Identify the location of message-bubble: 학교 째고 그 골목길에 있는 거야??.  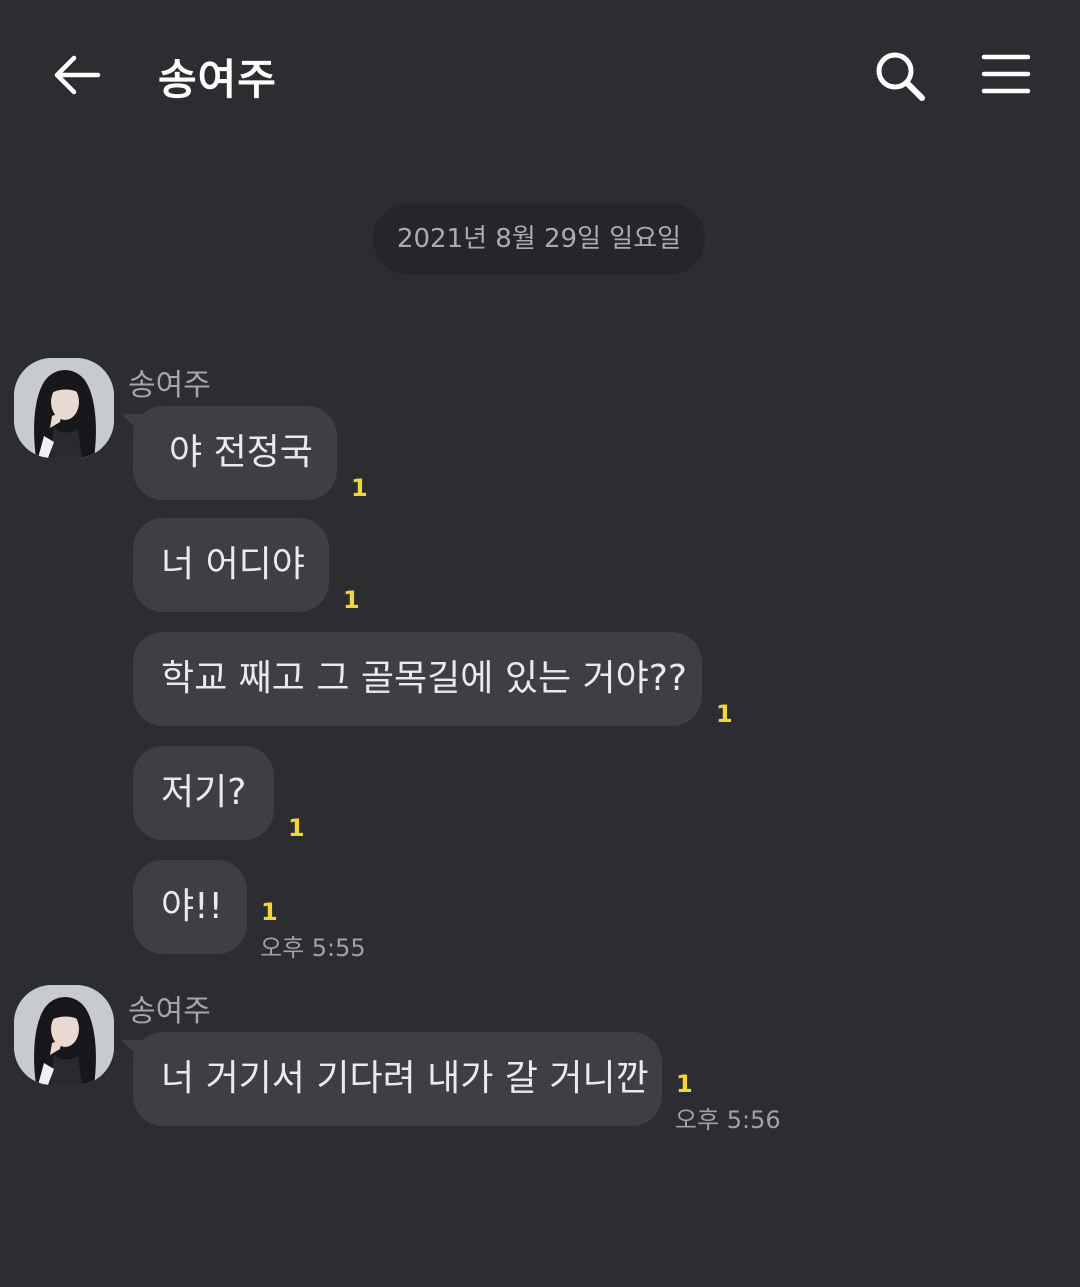
(417, 679).